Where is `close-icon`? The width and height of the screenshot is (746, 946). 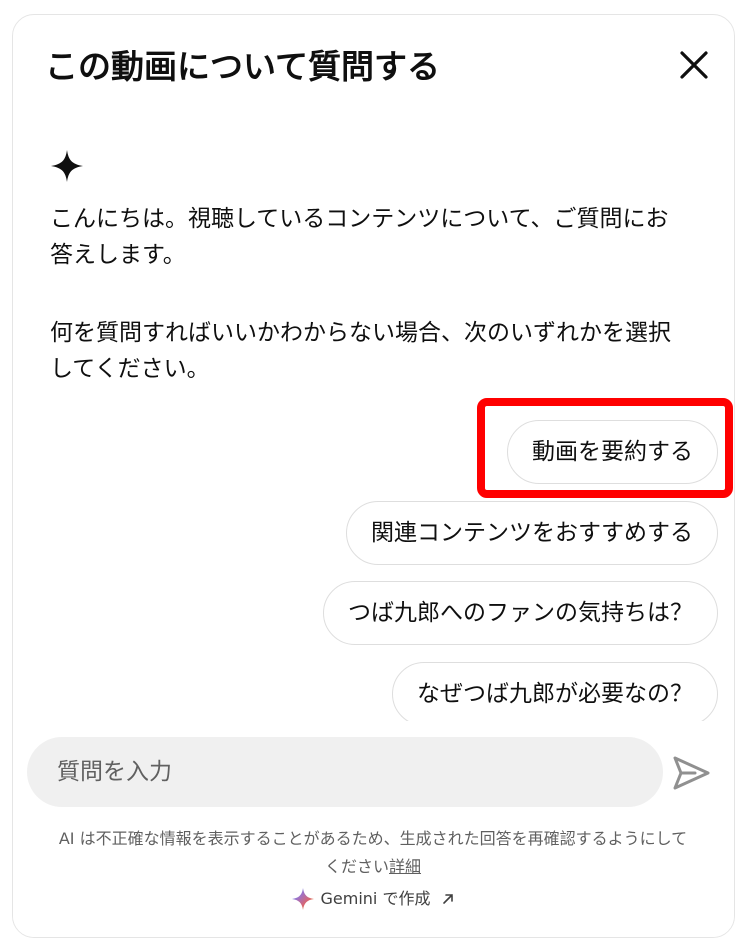 close-icon is located at coordinates (694, 65).